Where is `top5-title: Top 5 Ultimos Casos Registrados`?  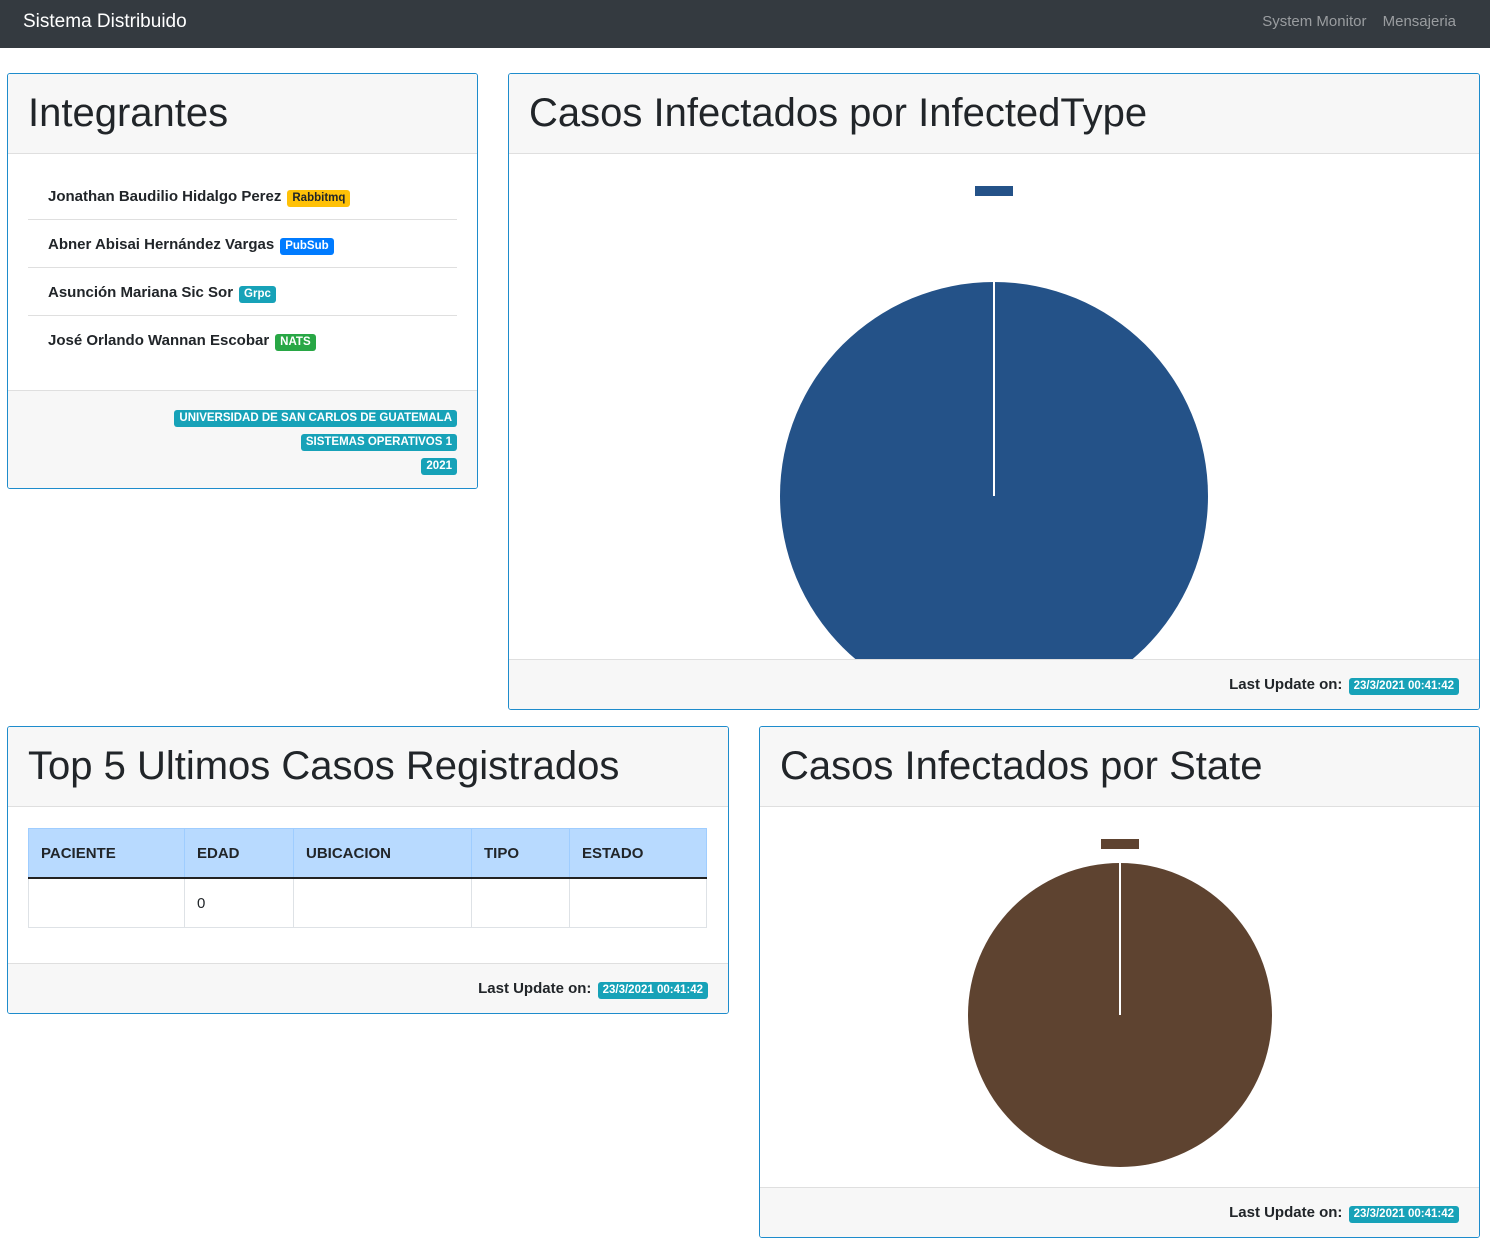
top5-title: Top 5 Ultimos Casos Registrados is located at coordinates (324, 766).